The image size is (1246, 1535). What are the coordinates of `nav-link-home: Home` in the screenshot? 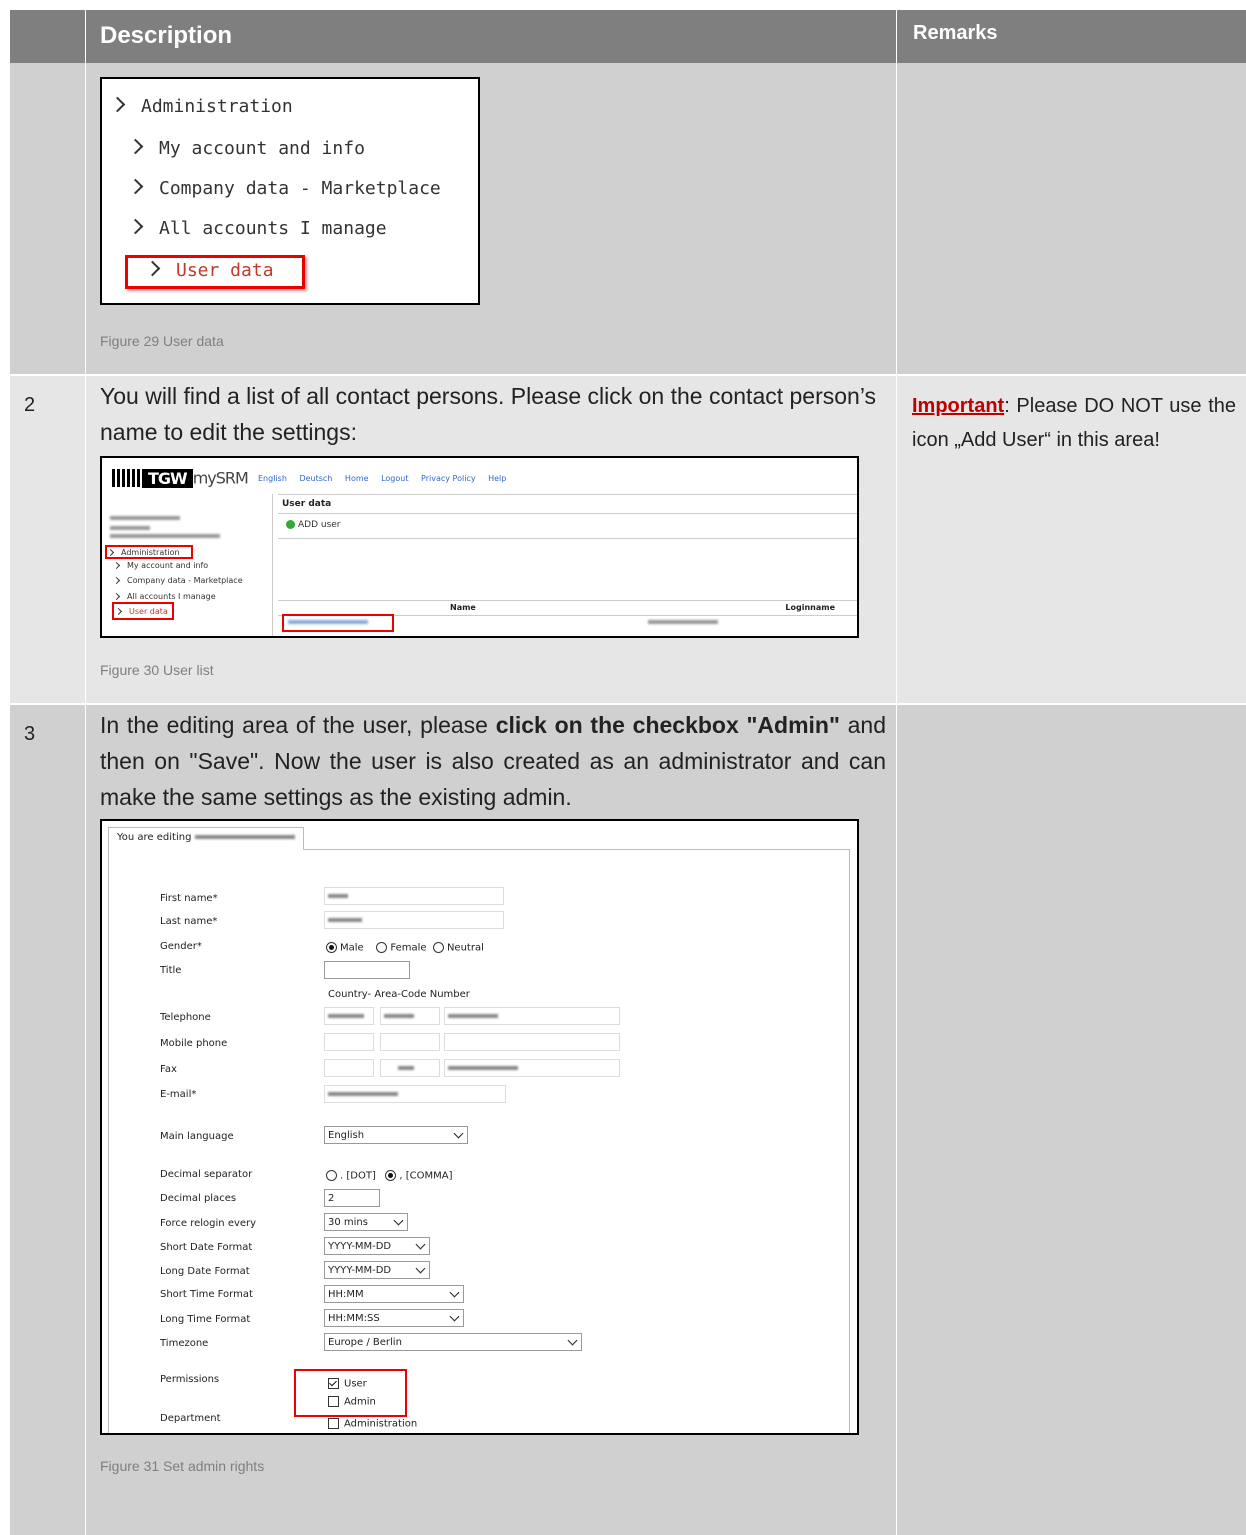 It's located at (357, 478).